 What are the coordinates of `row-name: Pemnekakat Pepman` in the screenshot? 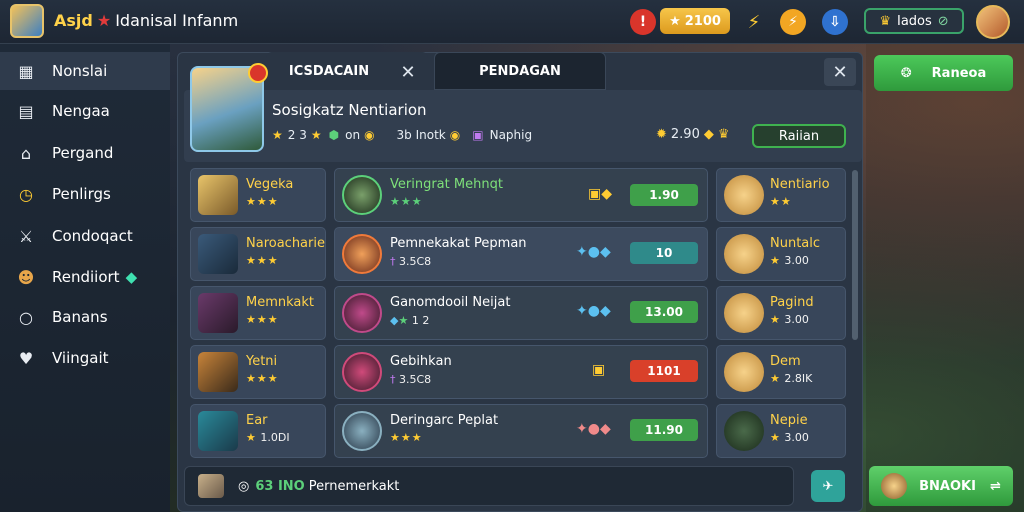 It's located at (458, 243).